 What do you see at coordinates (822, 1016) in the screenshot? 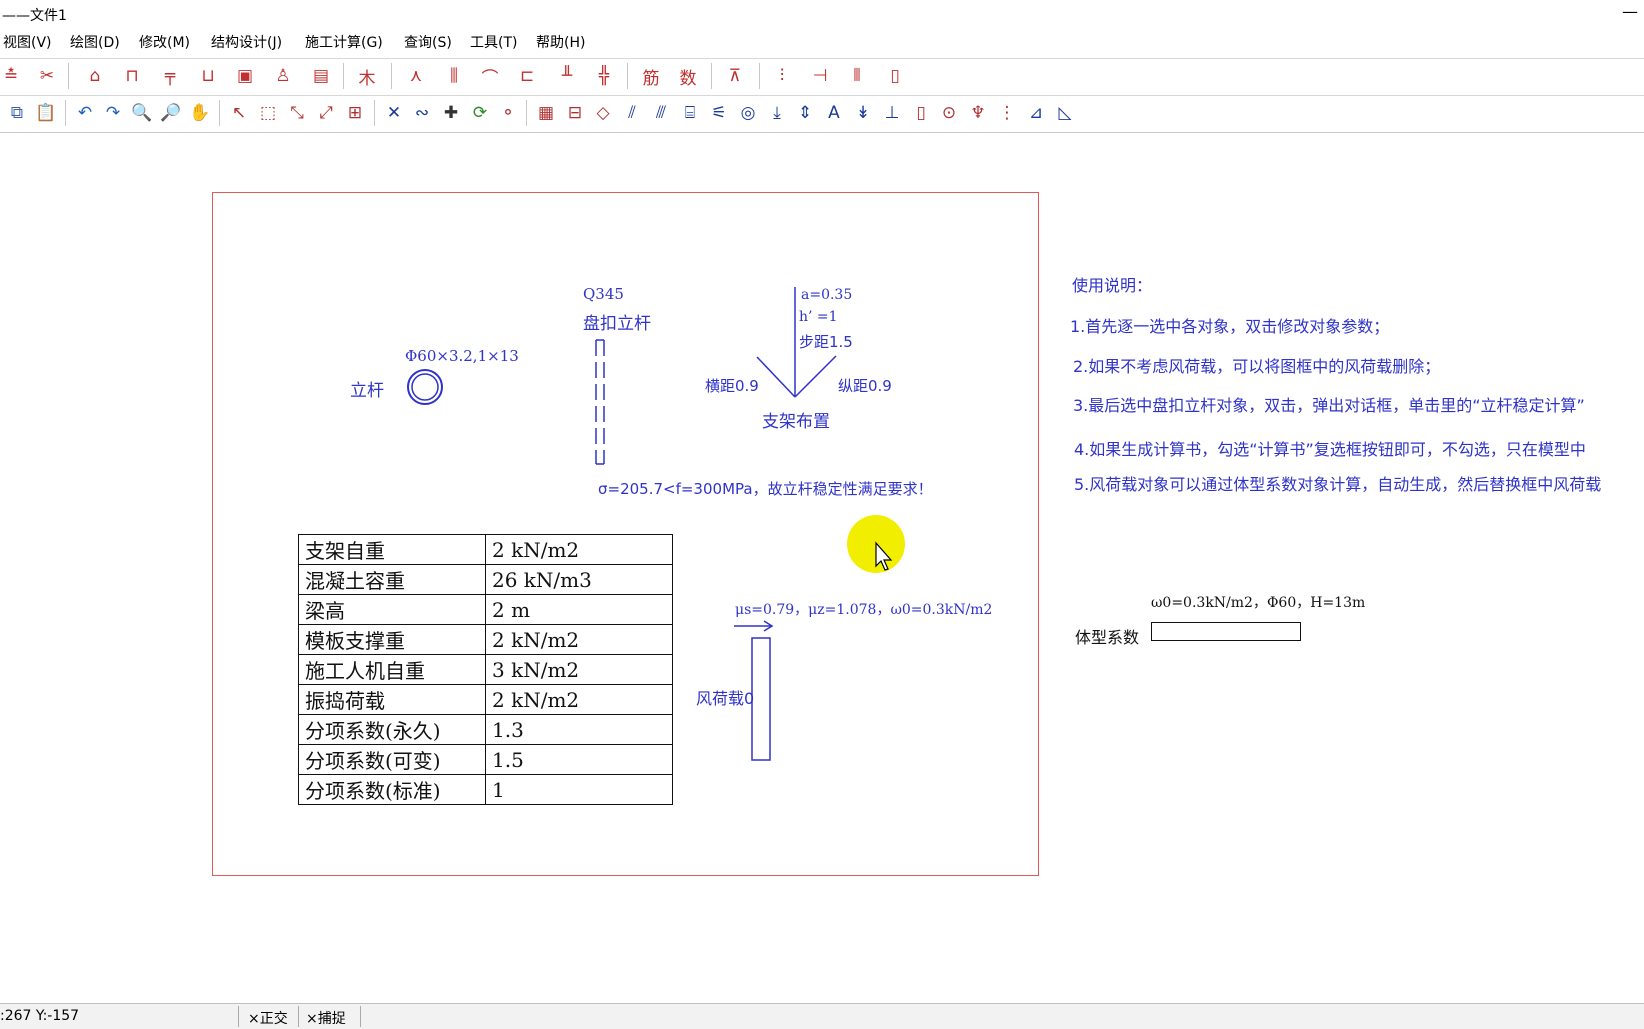
I see `status-bar: :267 Y:-157 ×正交 ×捕捉` at bounding box center [822, 1016].